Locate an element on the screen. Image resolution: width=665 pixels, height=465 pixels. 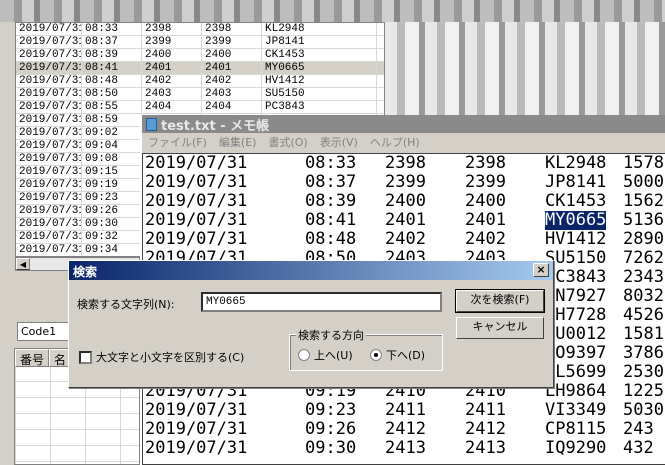
notepad-titlebar: test.txt - メモ帳 is located at coordinates (403, 124).